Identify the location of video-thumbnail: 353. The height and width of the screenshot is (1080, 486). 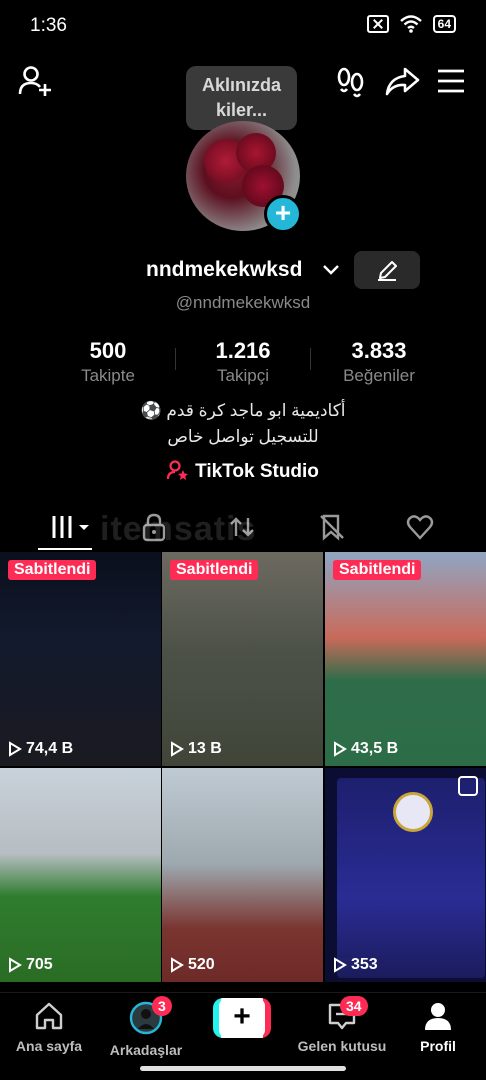
(405, 875).